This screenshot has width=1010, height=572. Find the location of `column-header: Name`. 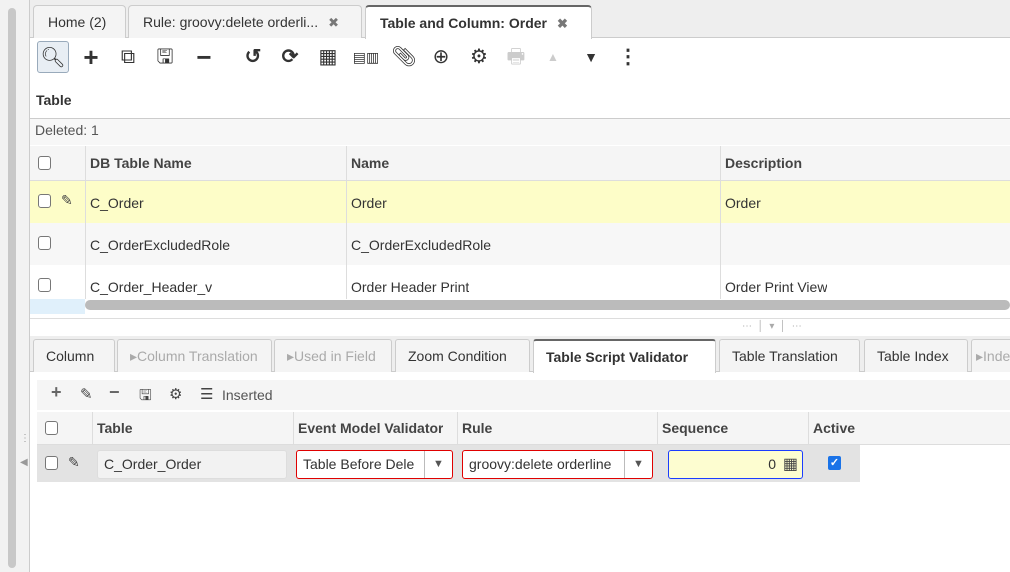

column-header: Name is located at coordinates (367, 163).